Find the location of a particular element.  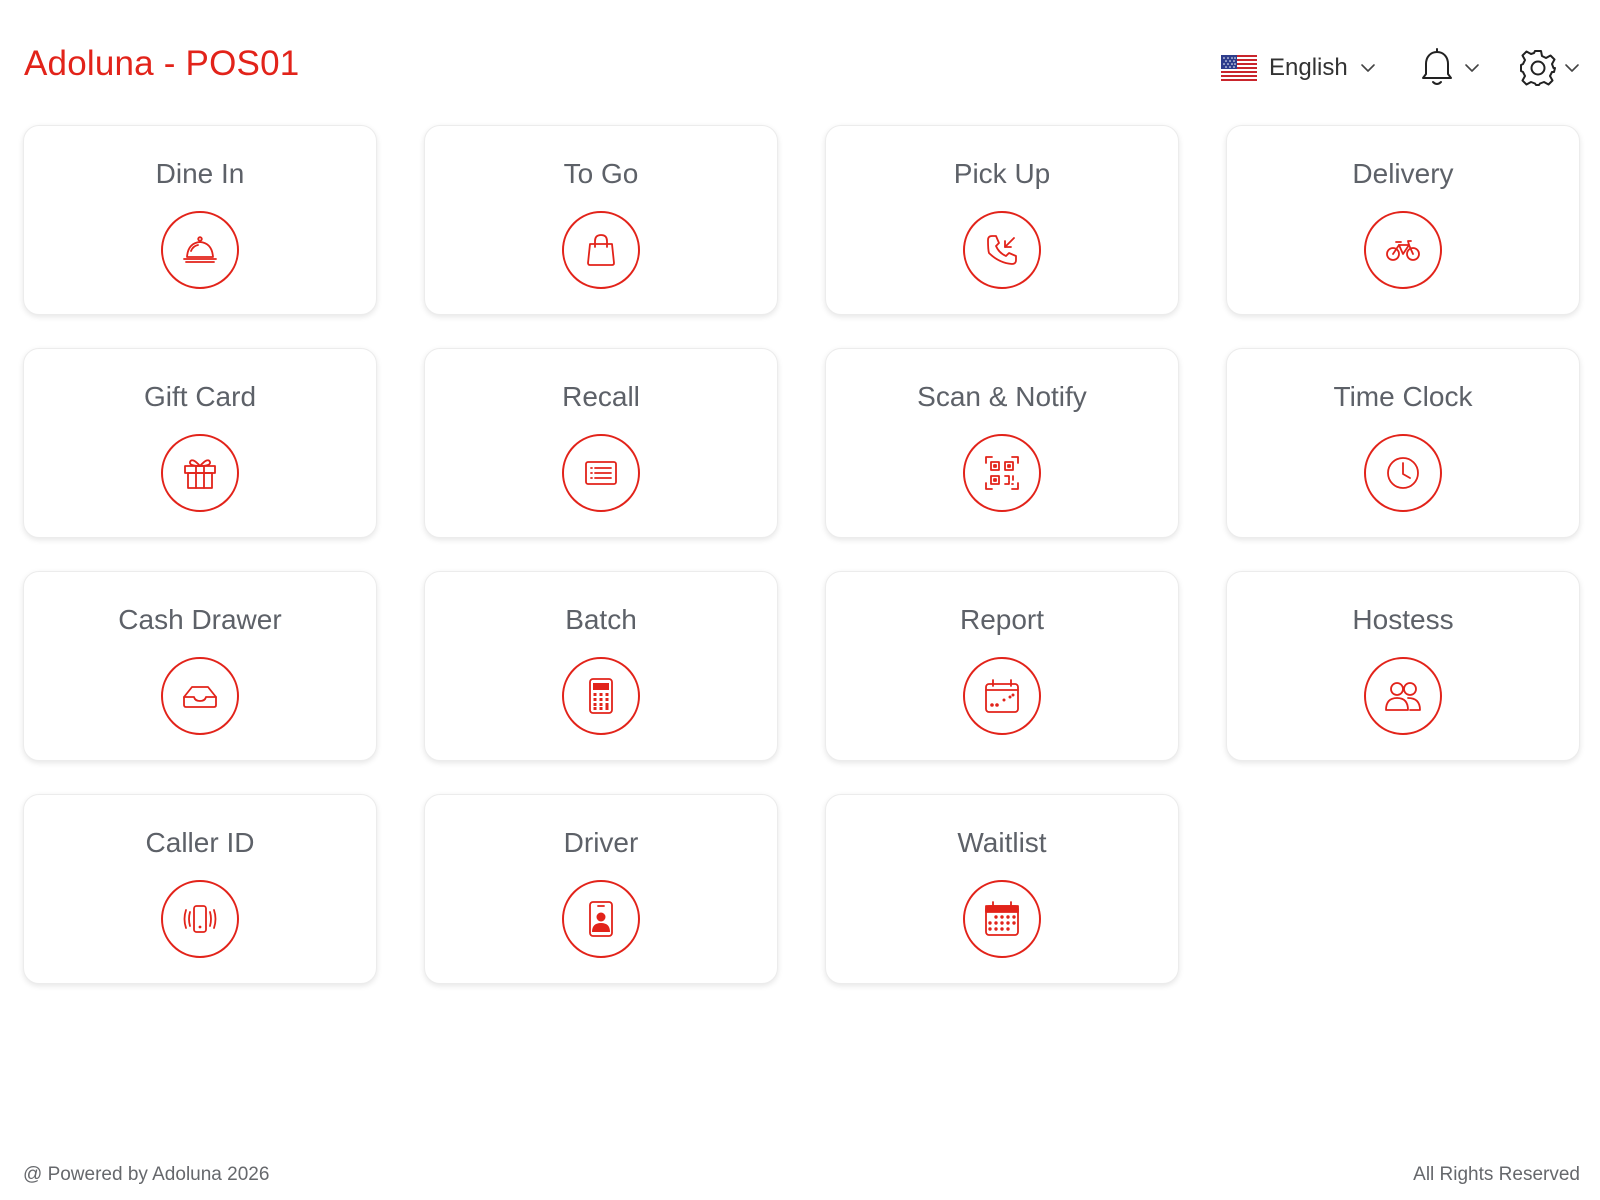

header-bar: Adoluna - POS01 English is located at coordinates (800, 62).